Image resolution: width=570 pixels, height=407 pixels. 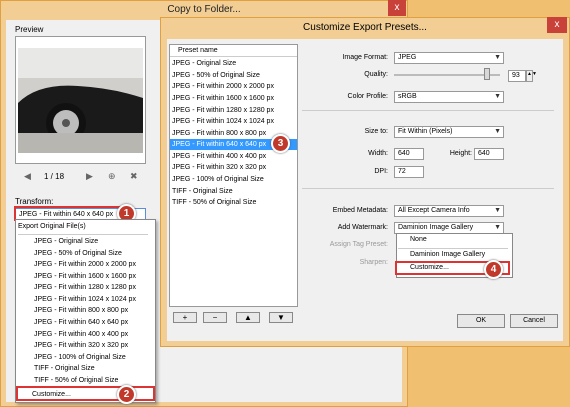 What do you see at coordinates (487, 74) in the screenshot?
I see `quality-slider-thumb` at bounding box center [487, 74].